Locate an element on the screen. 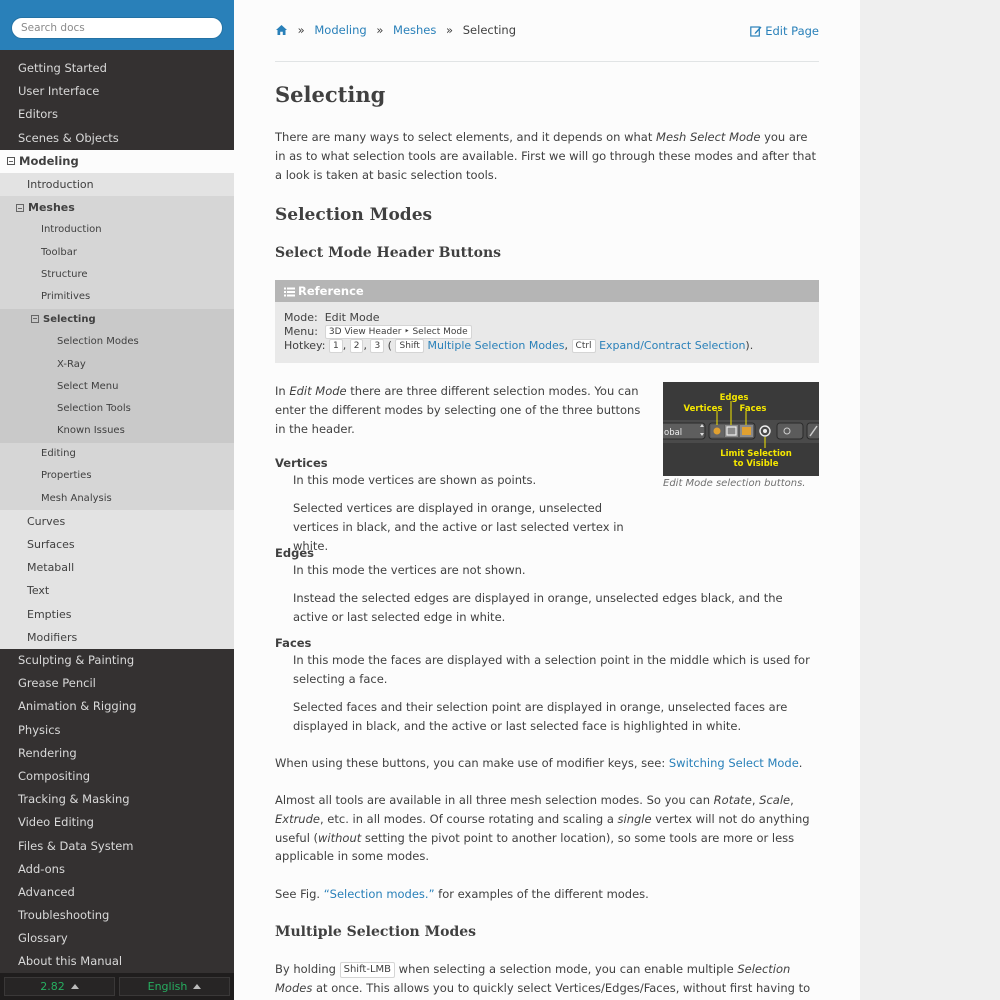 The width and height of the screenshot is (1000, 1000). search-input is located at coordinates (117, 28).